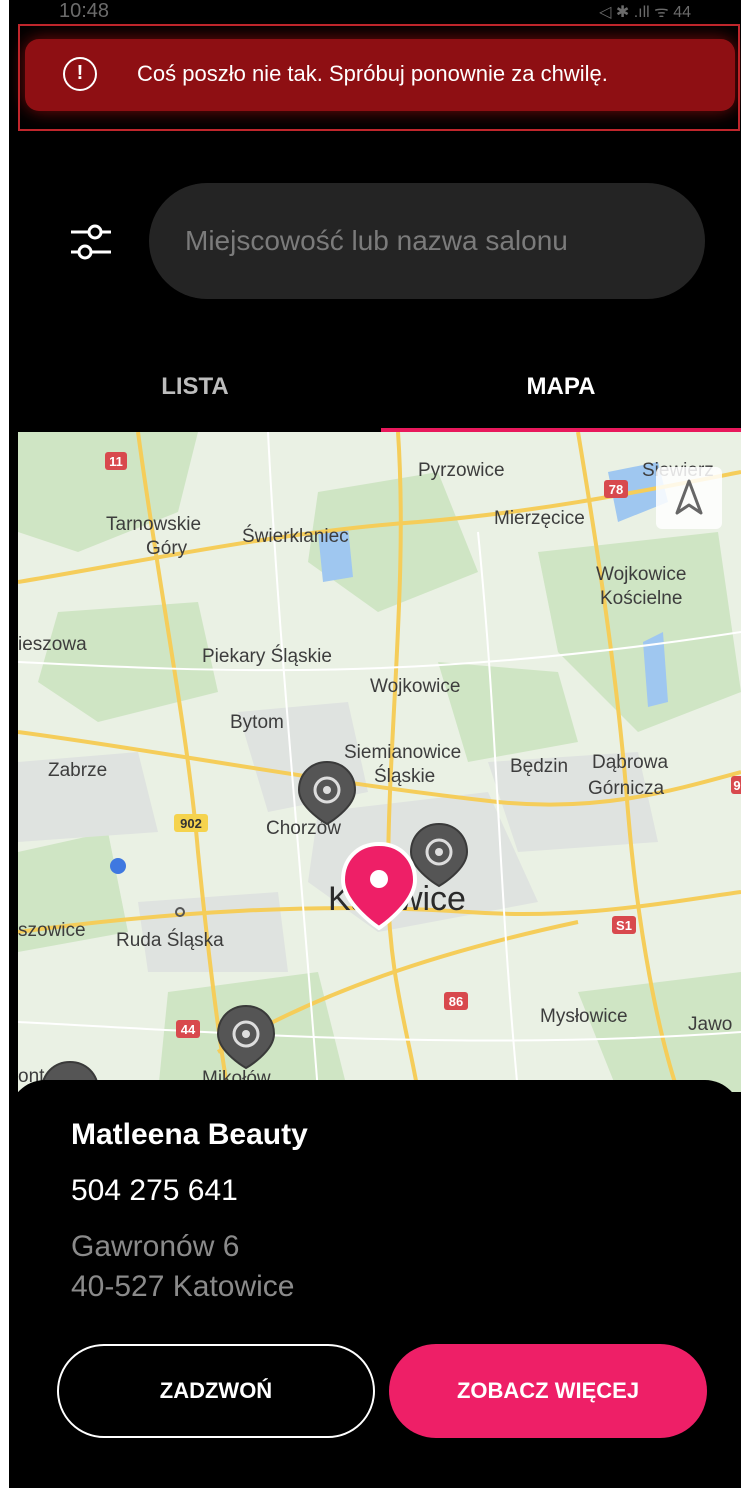 This screenshot has width=741, height=1488. What do you see at coordinates (548, 1391) in the screenshot?
I see `see-more-button: ZOBACZ WIĘCEJ` at bounding box center [548, 1391].